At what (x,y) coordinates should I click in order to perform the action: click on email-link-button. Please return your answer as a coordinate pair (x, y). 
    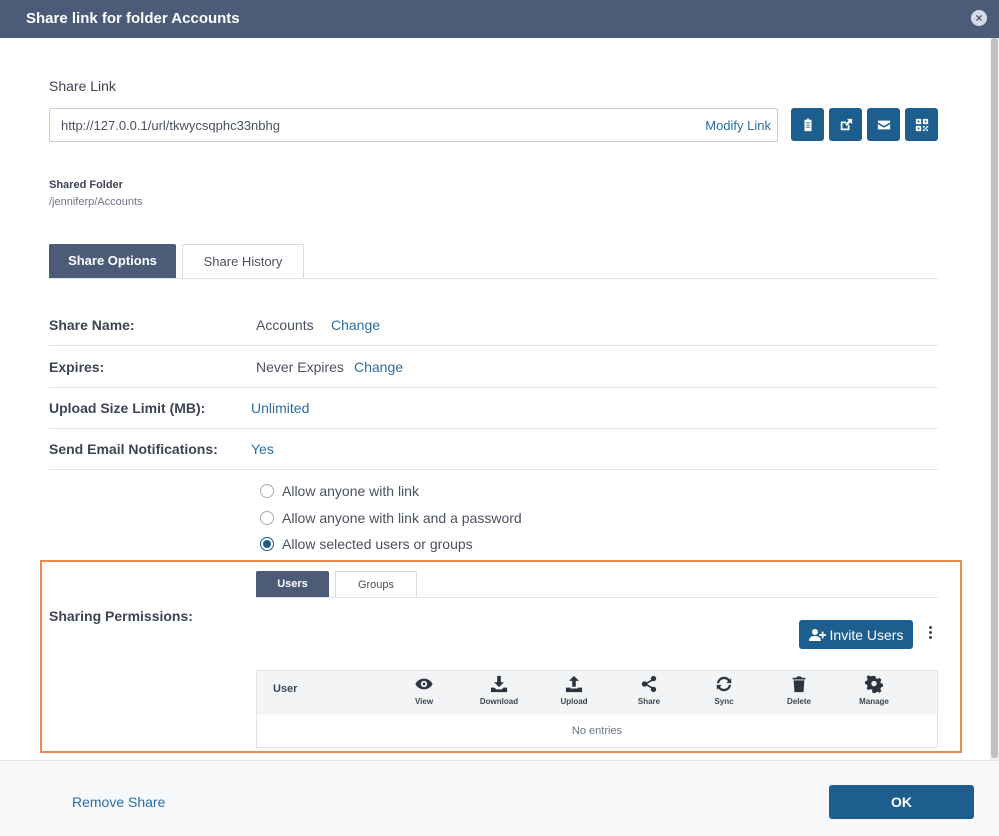
    Looking at the image, I should click on (883, 124).